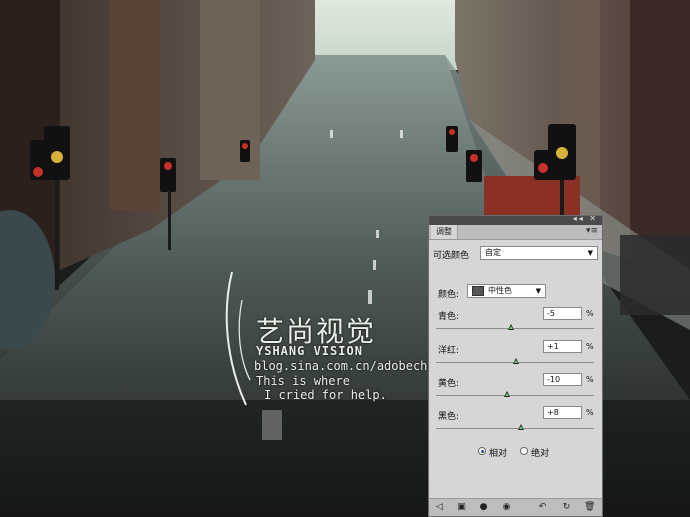 Image resolution: width=690 pixels, height=517 pixels. Describe the element at coordinates (341, 366) in the screenshot. I see `watermark-url: blog.sina.com.cn/adobech` at that location.